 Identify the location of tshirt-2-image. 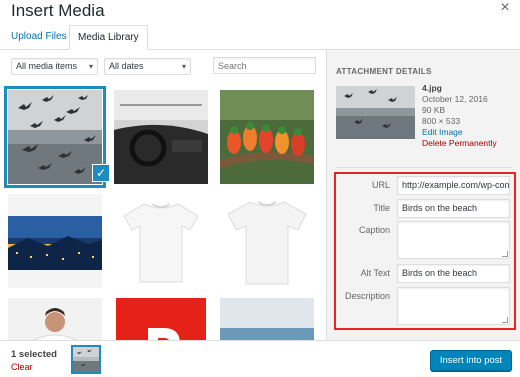
(267, 241).